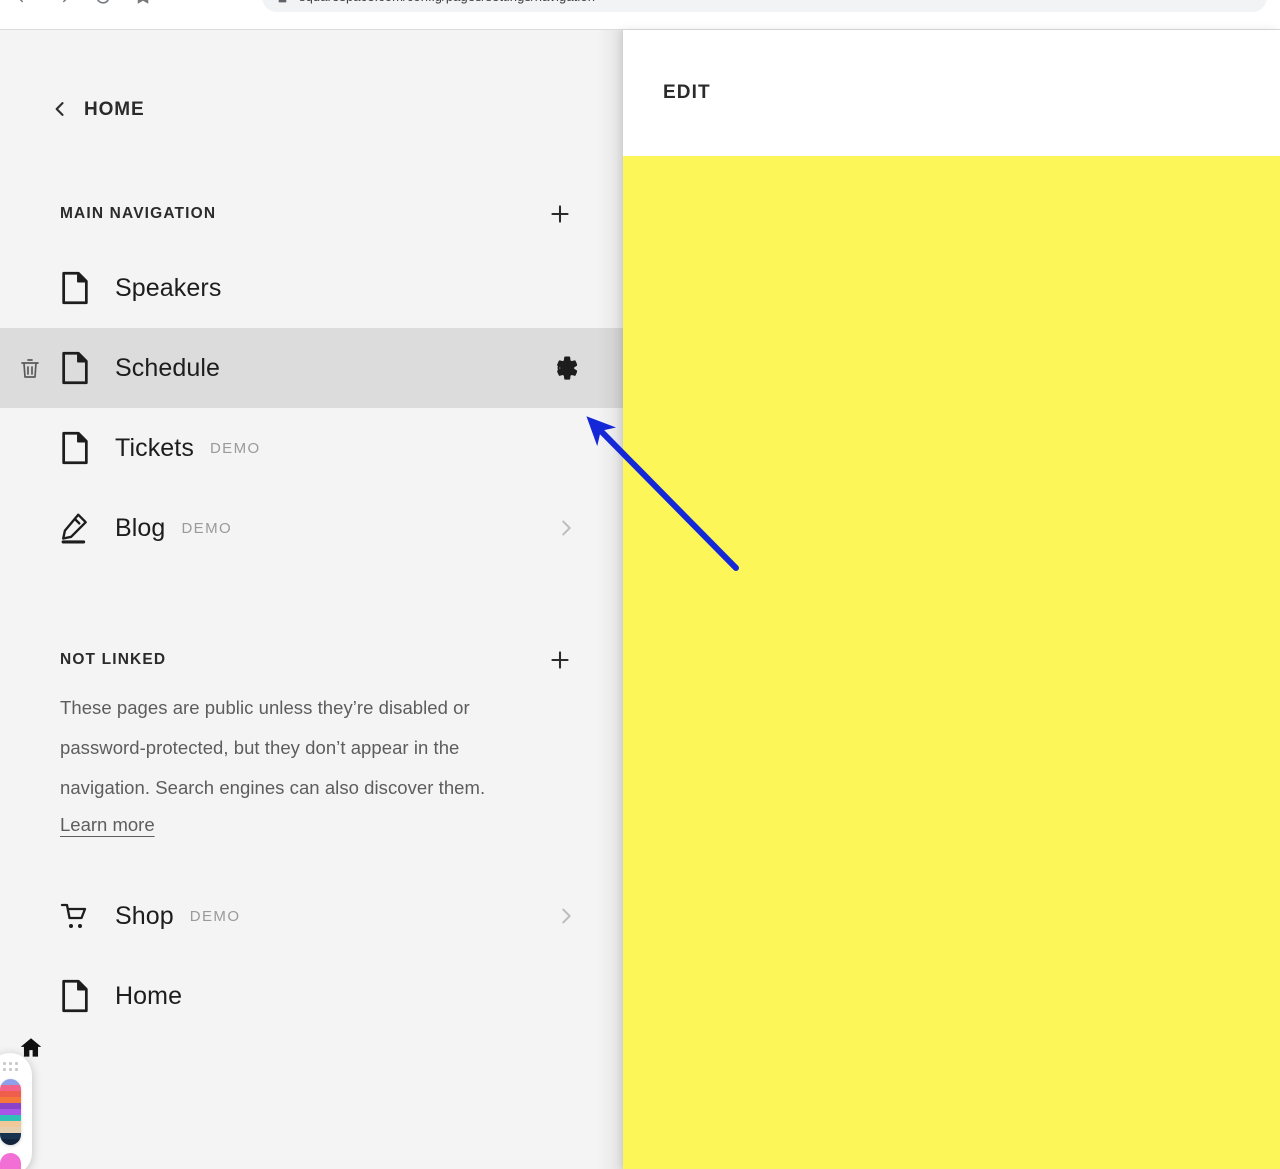 The image size is (1280, 1169). Describe the element at coordinates (168, 367) in the screenshot. I see `nav-item-label: Schedule` at that location.